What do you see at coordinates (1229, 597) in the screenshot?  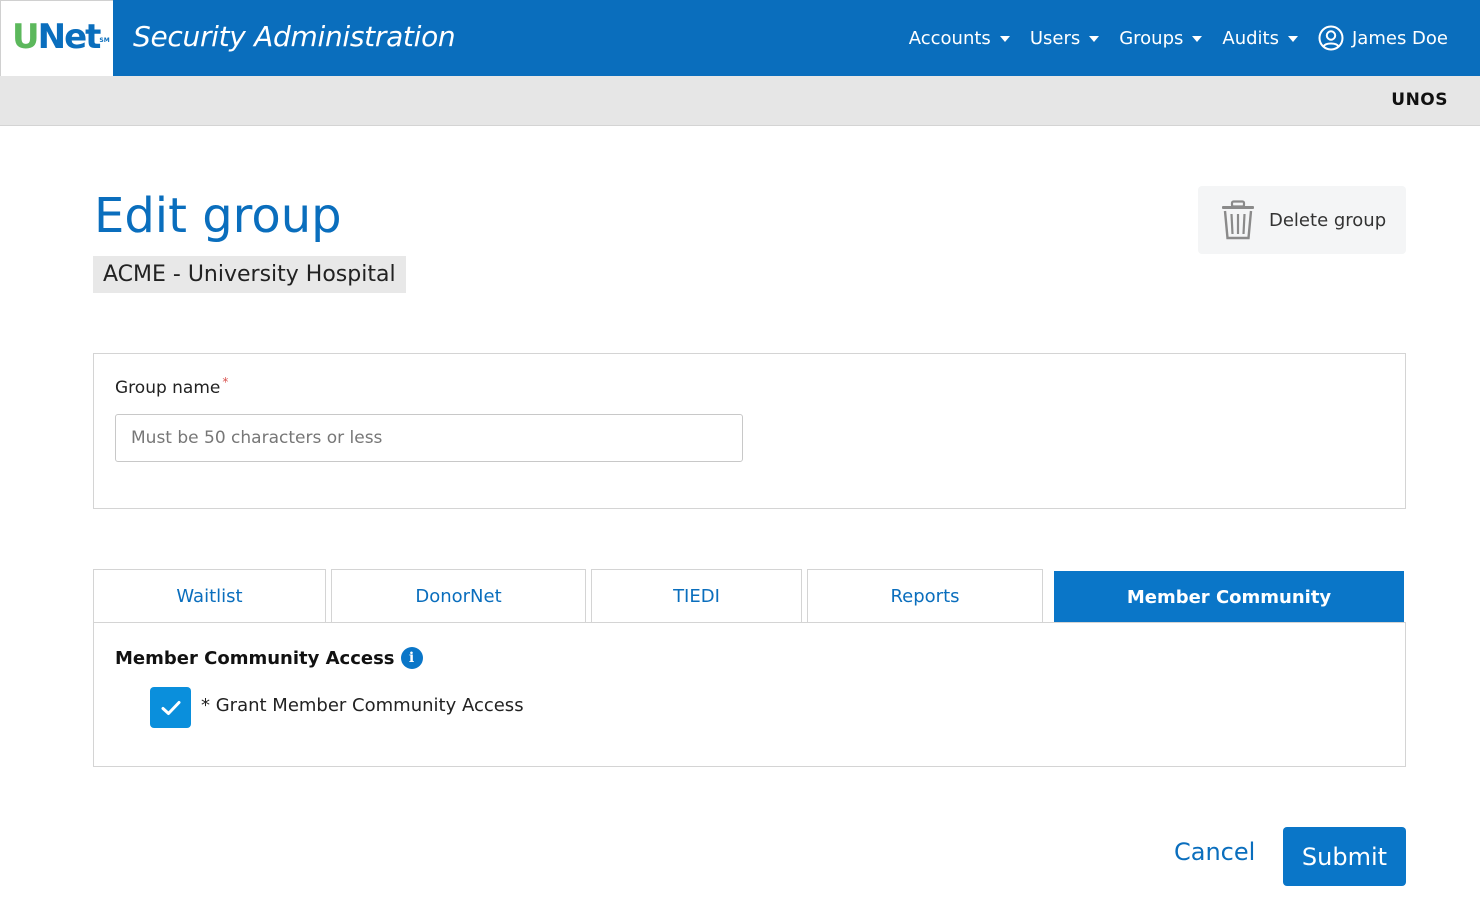 I see `tab-member-community: Member Community` at bounding box center [1229, 597].